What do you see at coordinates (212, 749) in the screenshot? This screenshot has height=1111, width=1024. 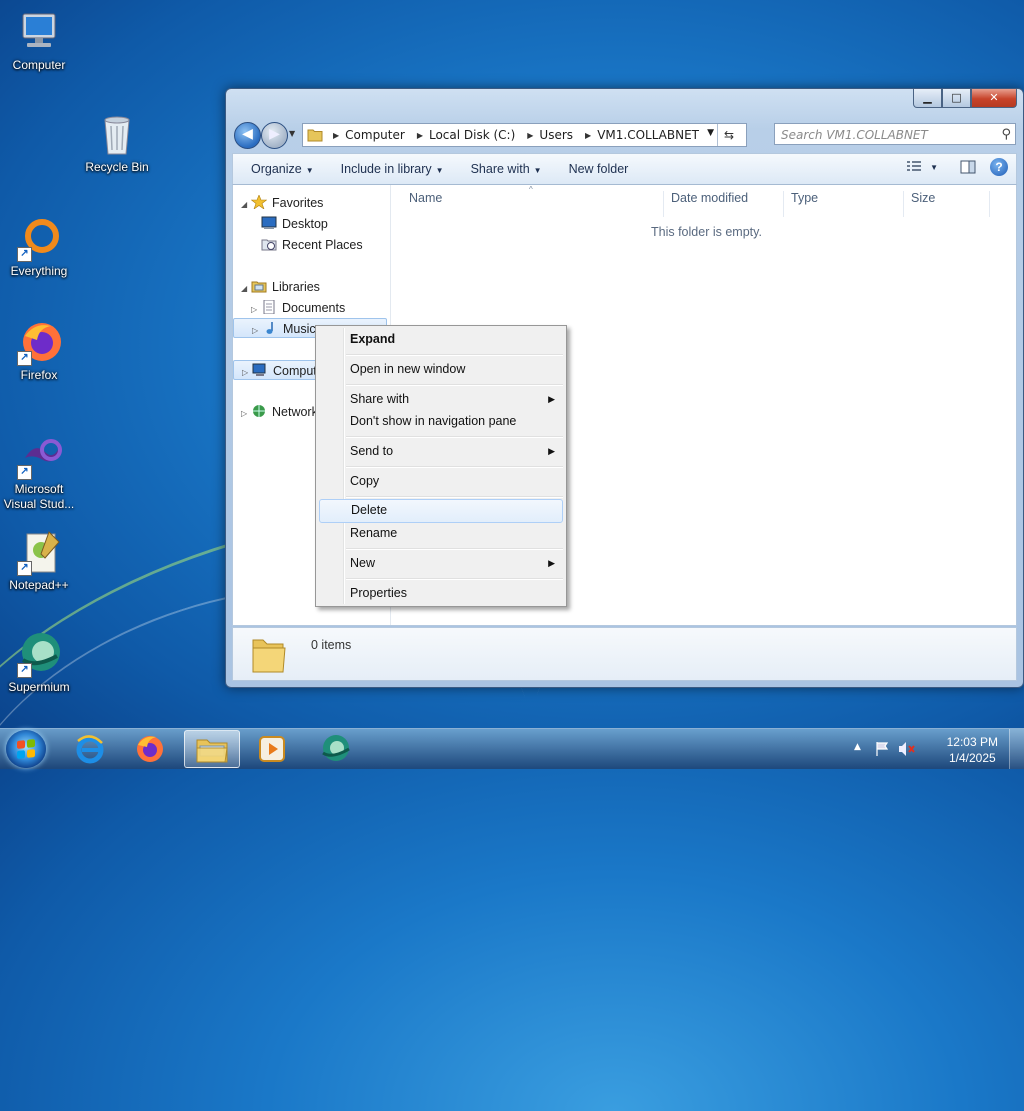 I see `taskbar-windows-explorer` at bounding box center [212, 749].